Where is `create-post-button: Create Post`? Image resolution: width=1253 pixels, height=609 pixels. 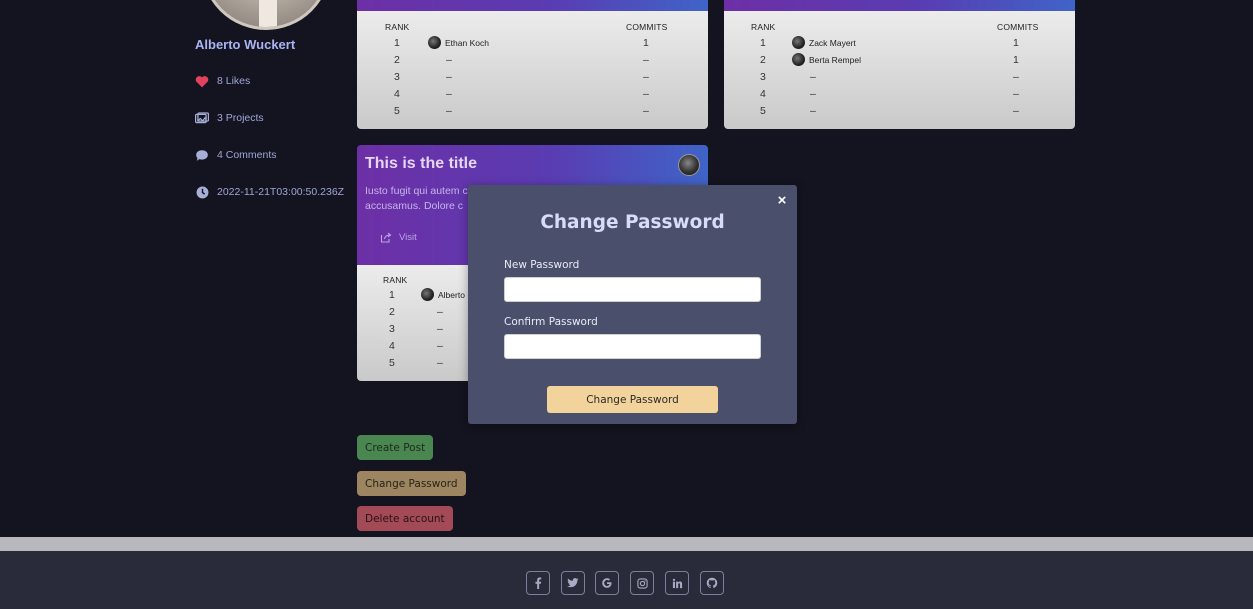 create-post-button: Create Post is located at coordinates (395, 447).